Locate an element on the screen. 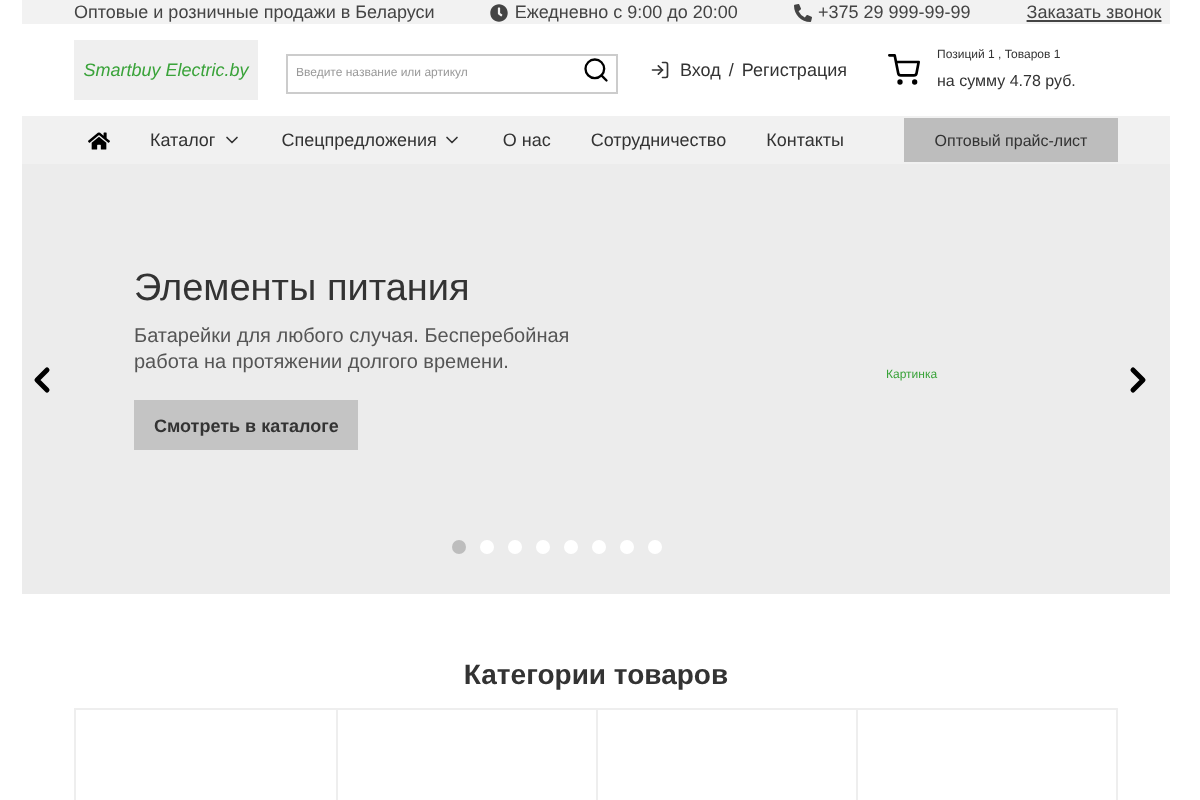  catalog-button: Смотреть в каталоге is located at coordinates (246, 425).